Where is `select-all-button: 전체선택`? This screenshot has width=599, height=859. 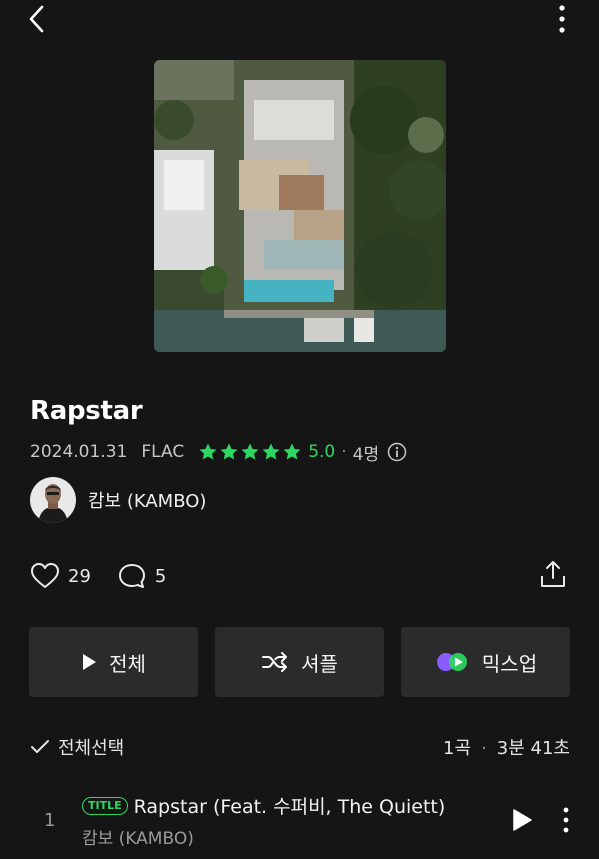 select-all-button: 전체선택 is located at coordinates (77, 747).